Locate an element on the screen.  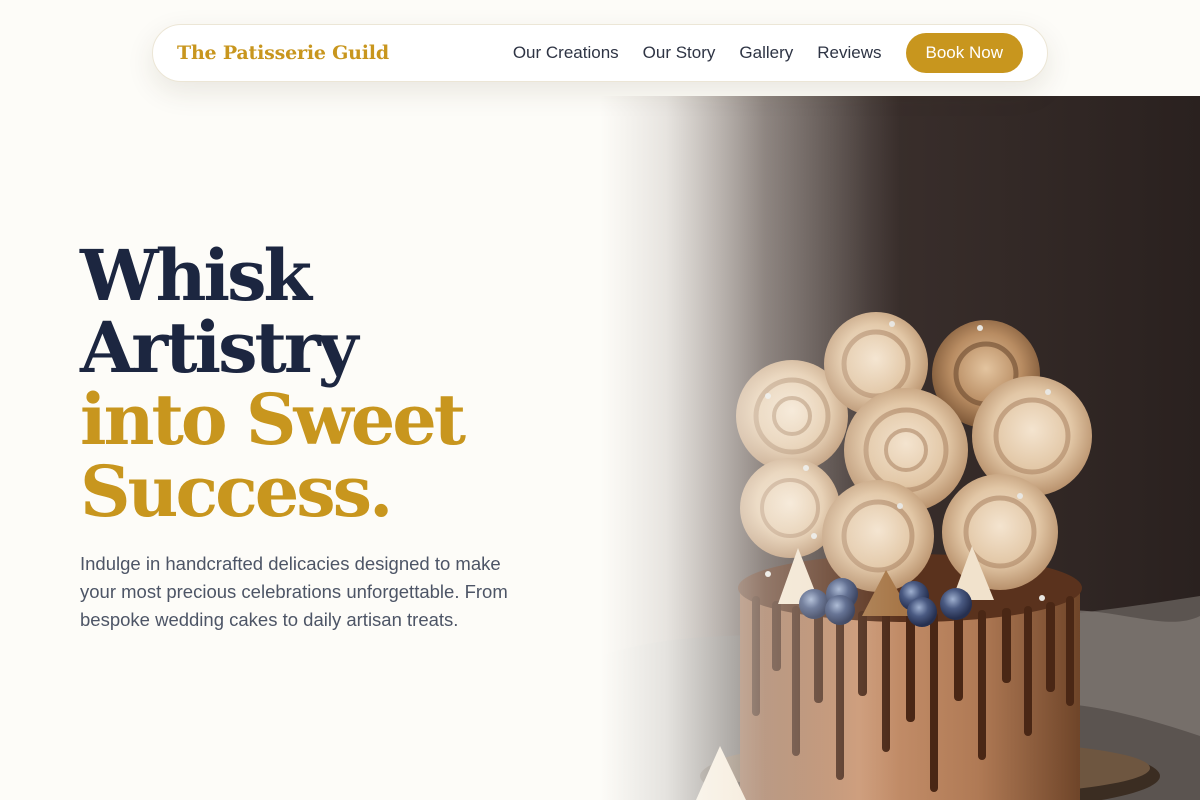
hero-headline: Whisk Artistry into Sweet Success. is located at coordinates (273, 383).